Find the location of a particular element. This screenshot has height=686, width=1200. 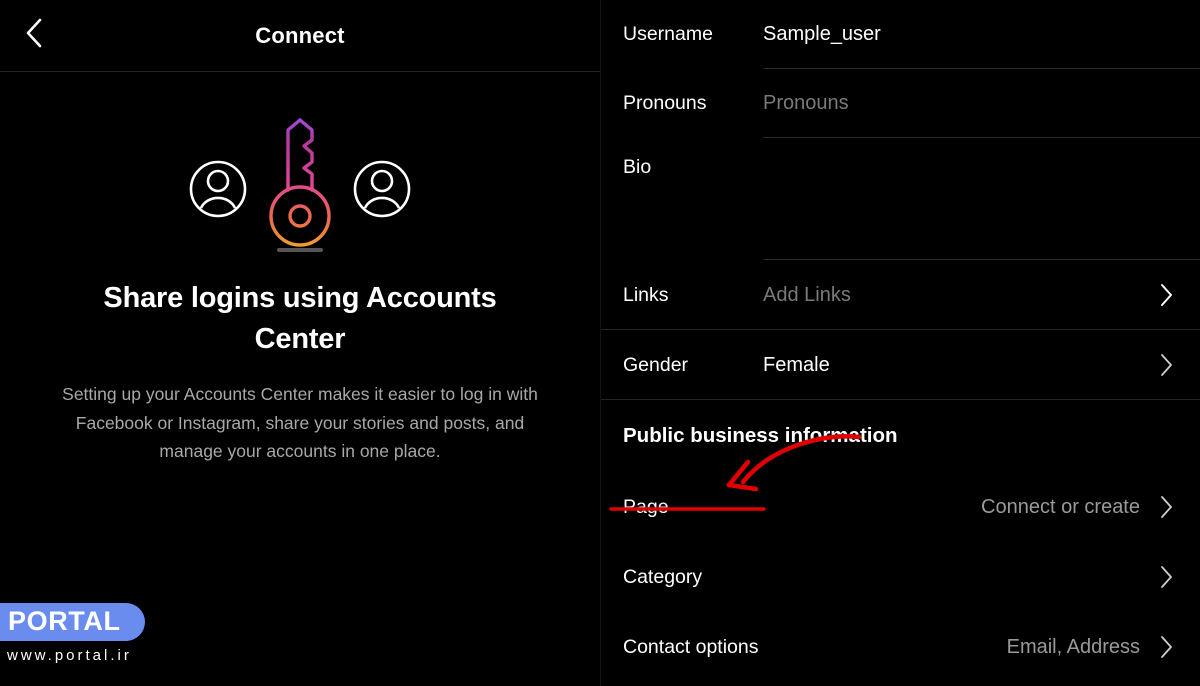

watermark-url: www.portal.ir is located at coordinates (69, 655).